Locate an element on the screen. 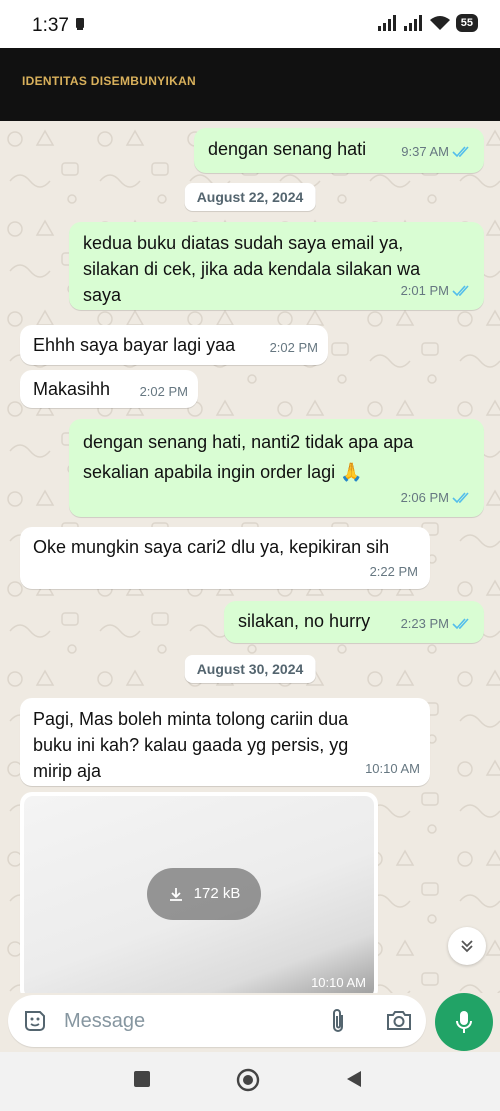  double-chevron-down-icon is located at coordinates (467, 946).